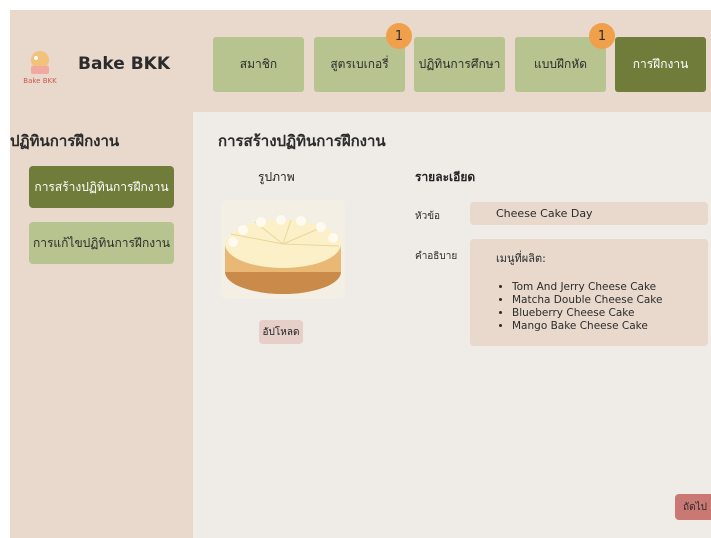  I want to click on tab-members: สมาชิก, so click(258, 64).